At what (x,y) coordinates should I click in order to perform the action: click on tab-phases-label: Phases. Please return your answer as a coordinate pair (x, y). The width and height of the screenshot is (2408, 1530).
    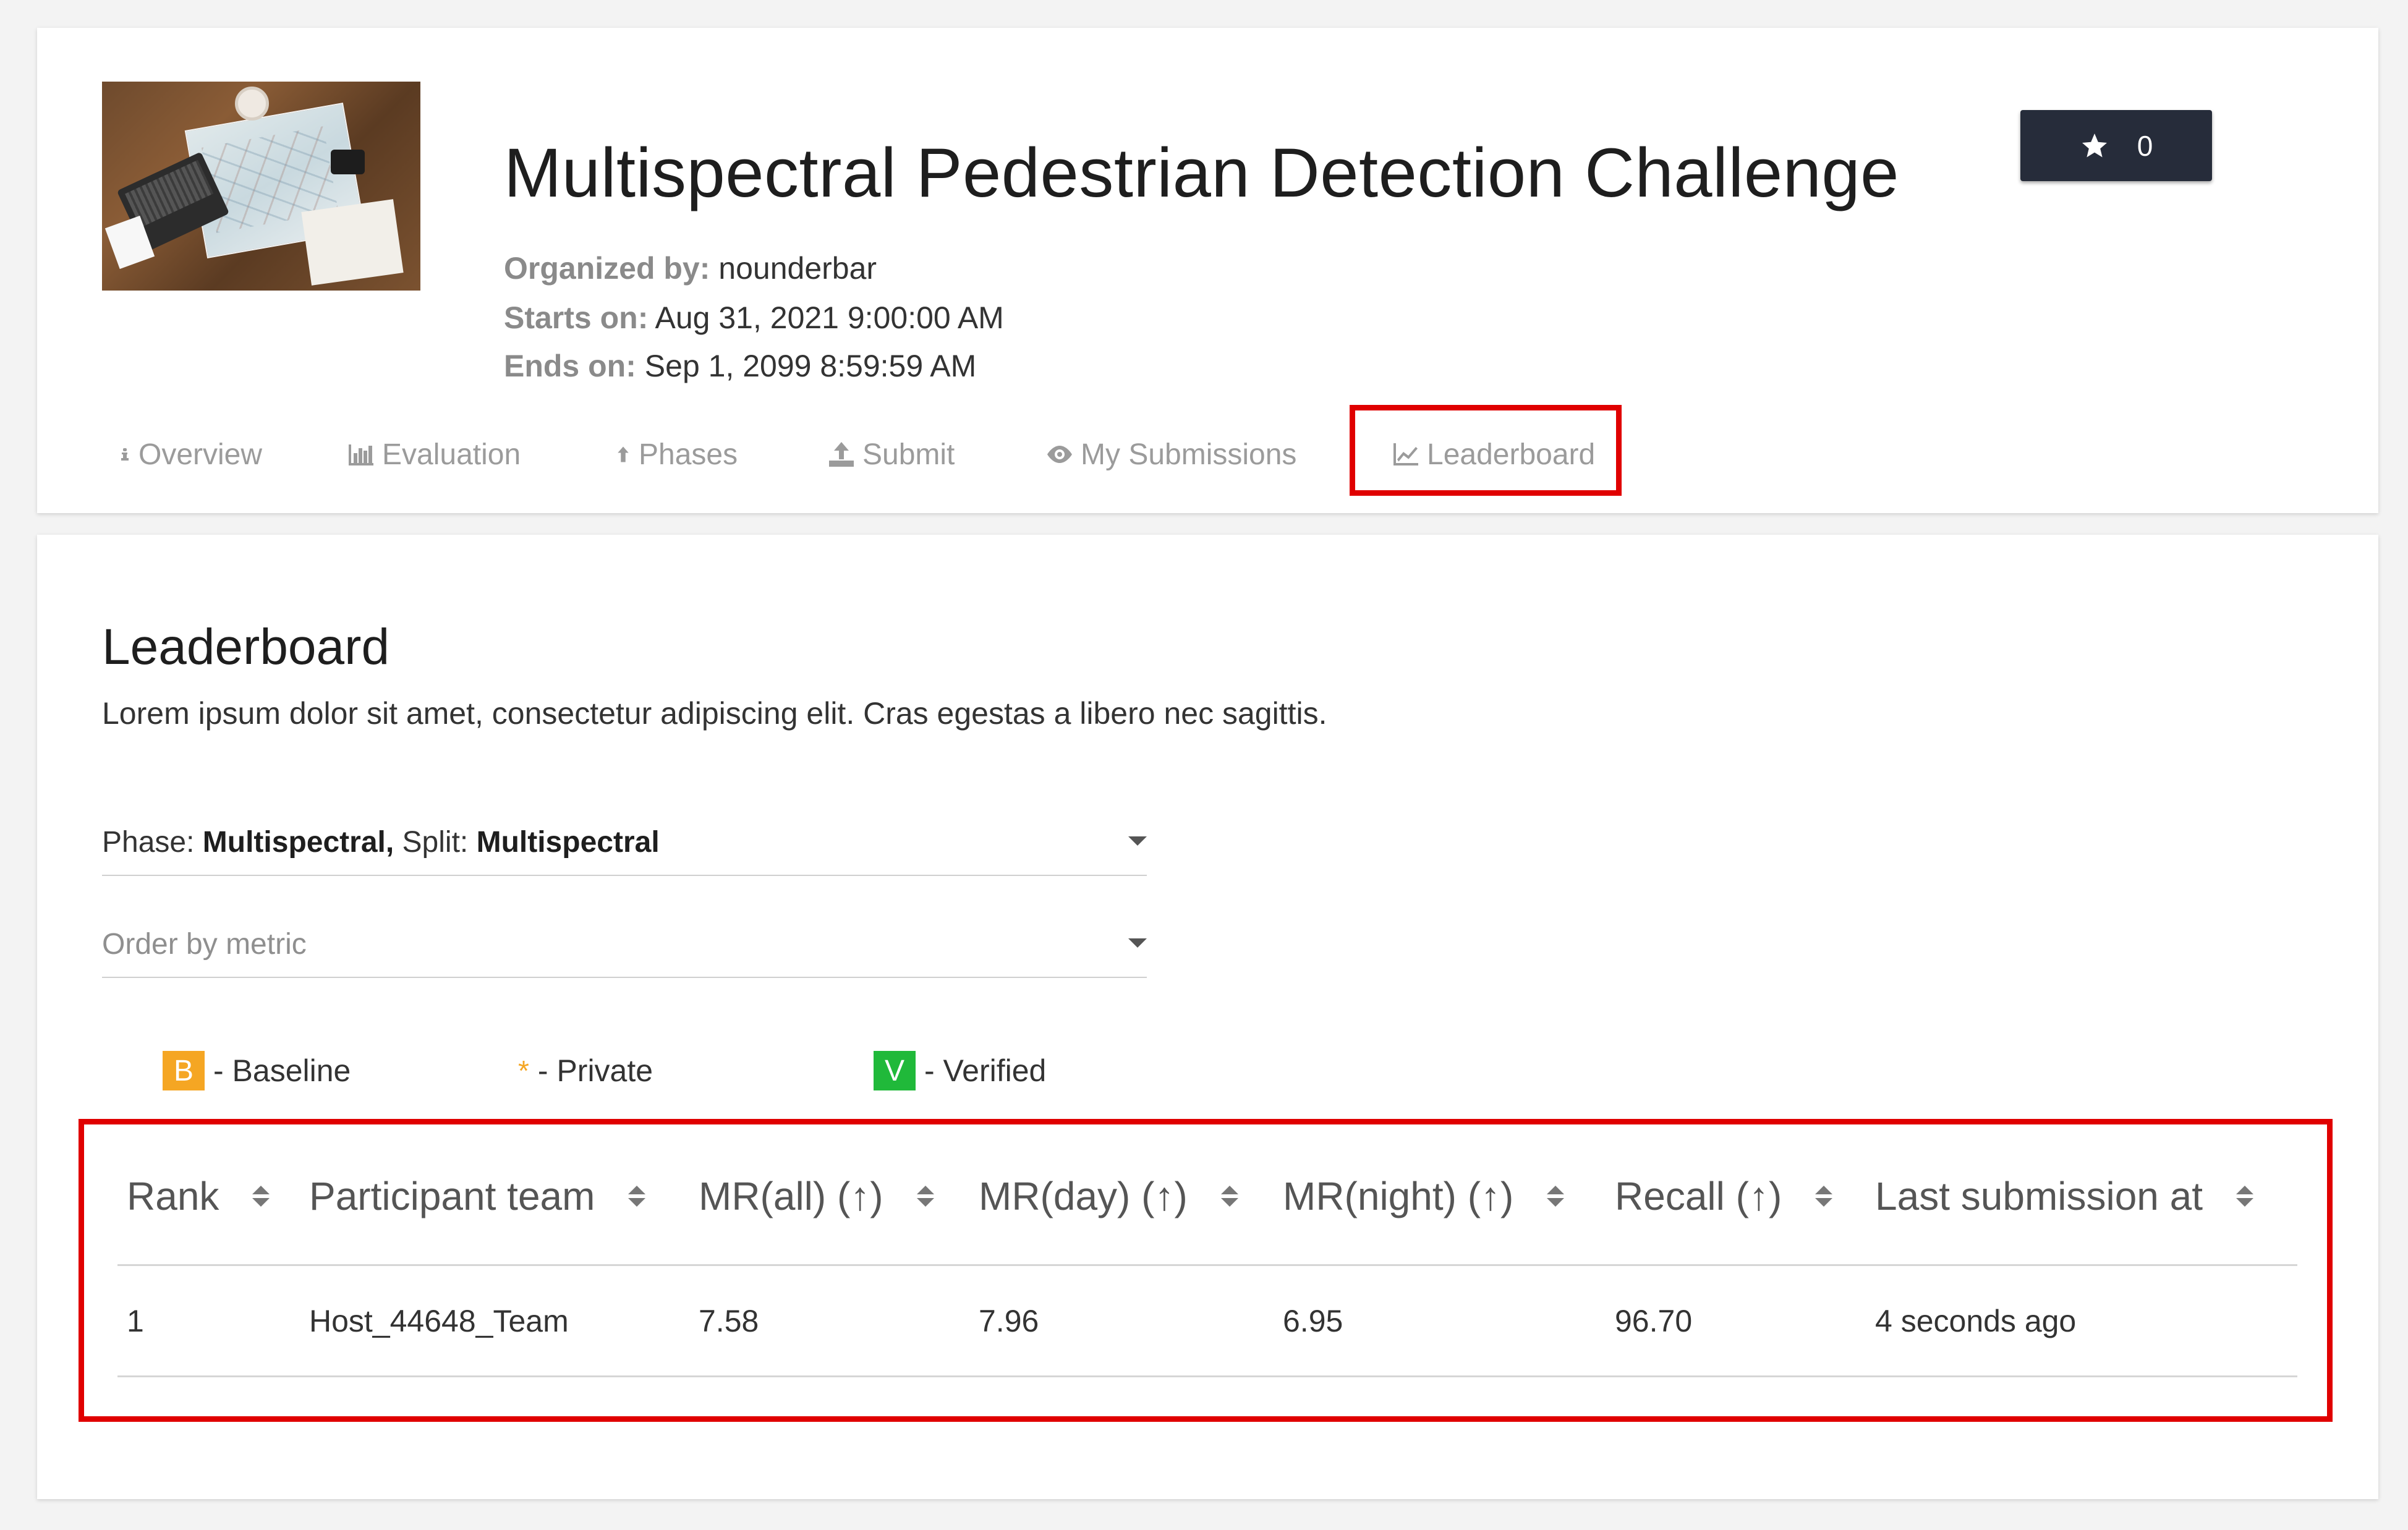
    Looking at the image, I should click on (688, 454).